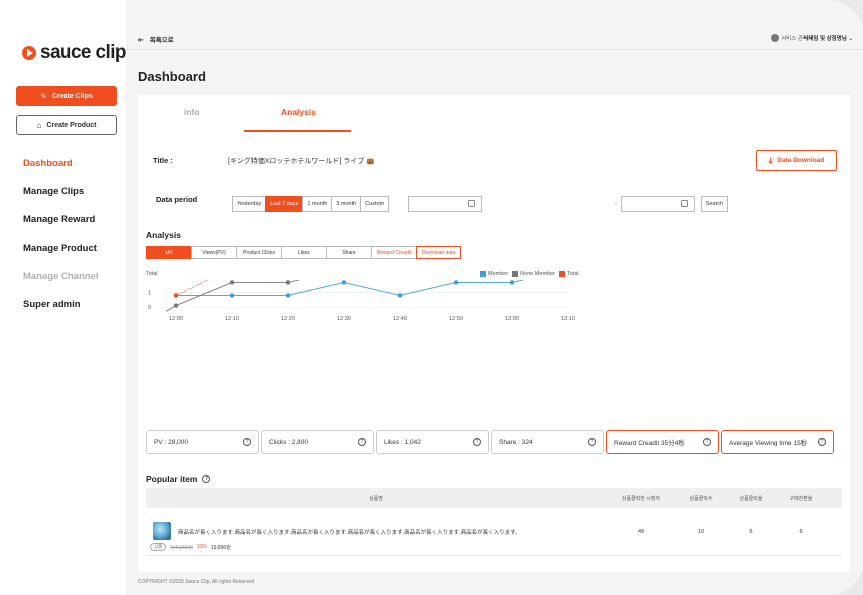 Image resolution: width=863 pixels, height=595 pixels. What do you see at coordinates (317, 204) in the screenshot?
I see `period-1-month: 1 month` at bounding box center [317, 204].